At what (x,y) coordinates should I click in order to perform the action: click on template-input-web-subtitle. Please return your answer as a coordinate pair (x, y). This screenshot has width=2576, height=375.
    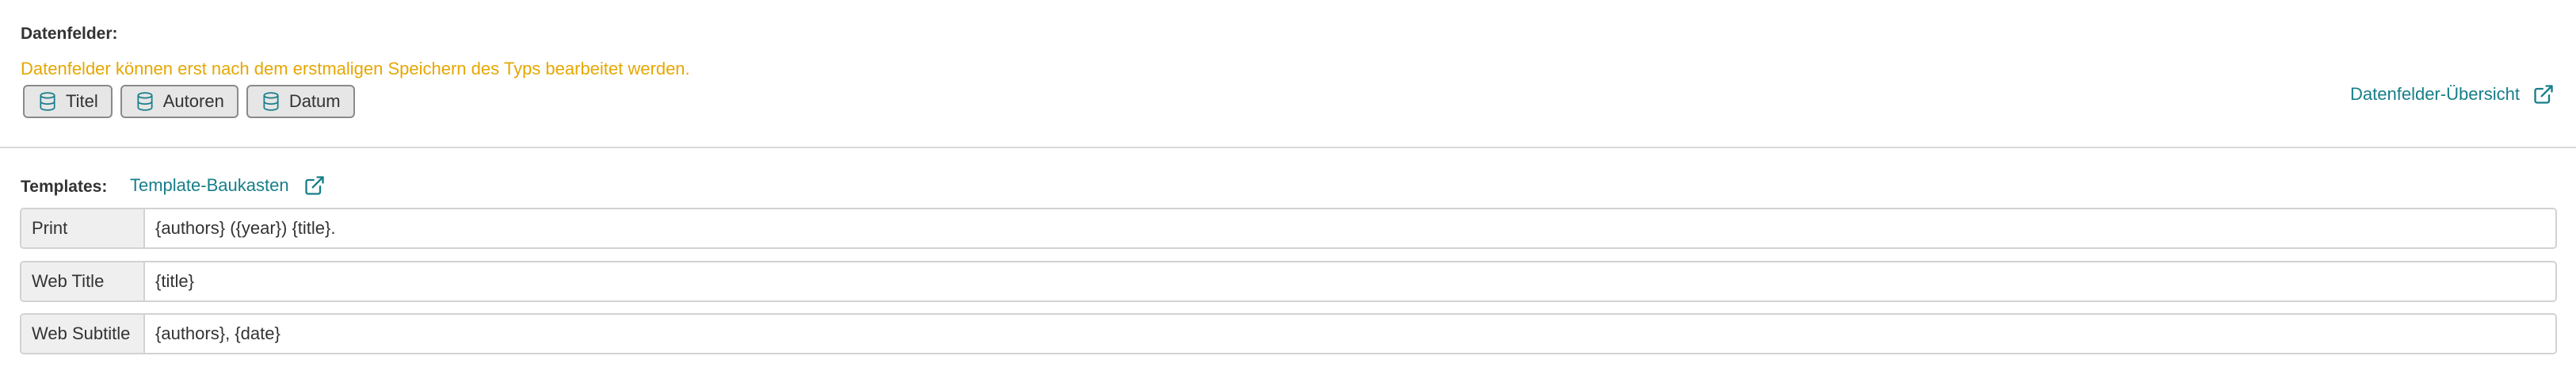
    Looking at the image, I should click on (1350, 334).